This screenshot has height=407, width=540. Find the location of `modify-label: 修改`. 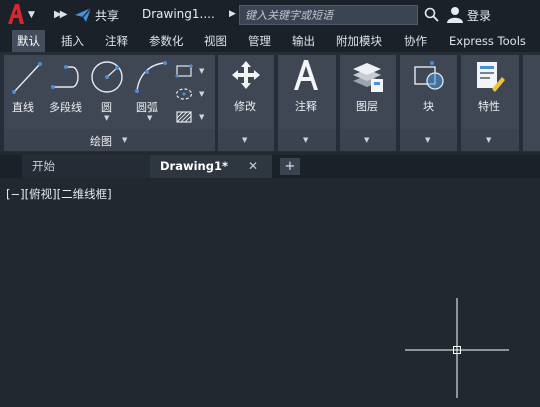

modify-label: 修改 is located at coordinates (245, 106).